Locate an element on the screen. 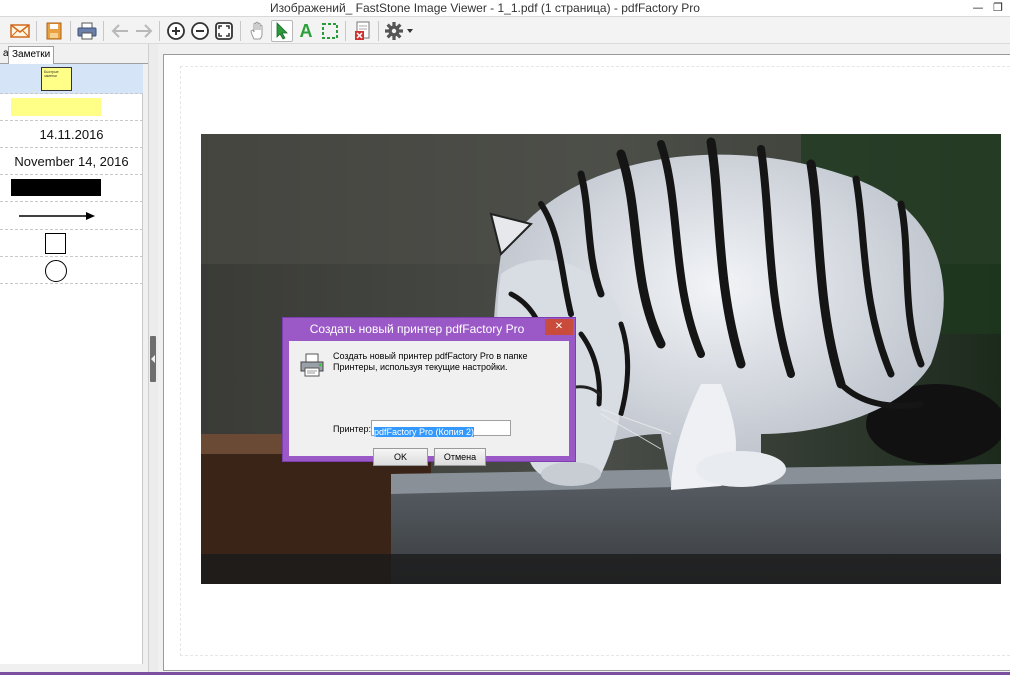 Image resolution: width=1010 pixels, height=675 pixels. settings-gear-icon is located at coordinates (399, 31).